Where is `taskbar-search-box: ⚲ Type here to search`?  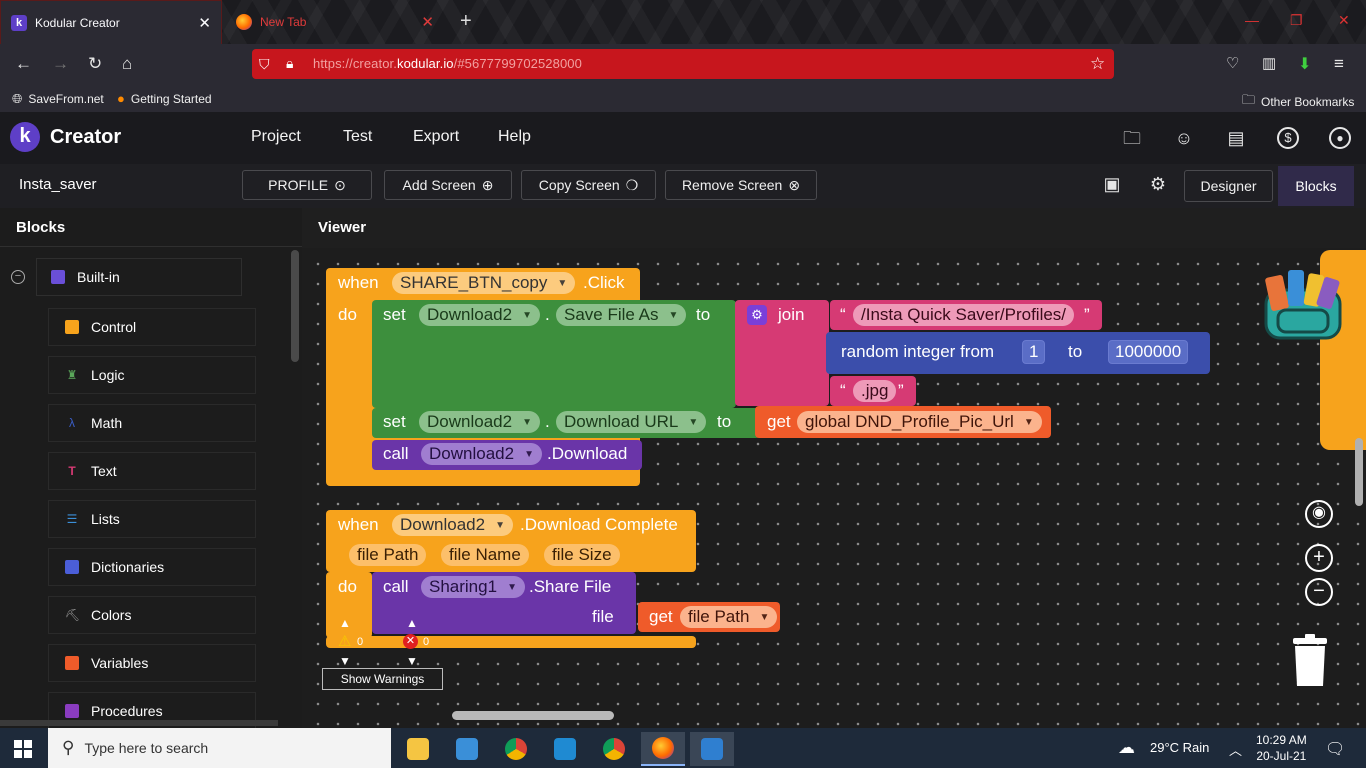 taskbar-search-box: ⚲ Type here to search is located at coordinates (219, 748).